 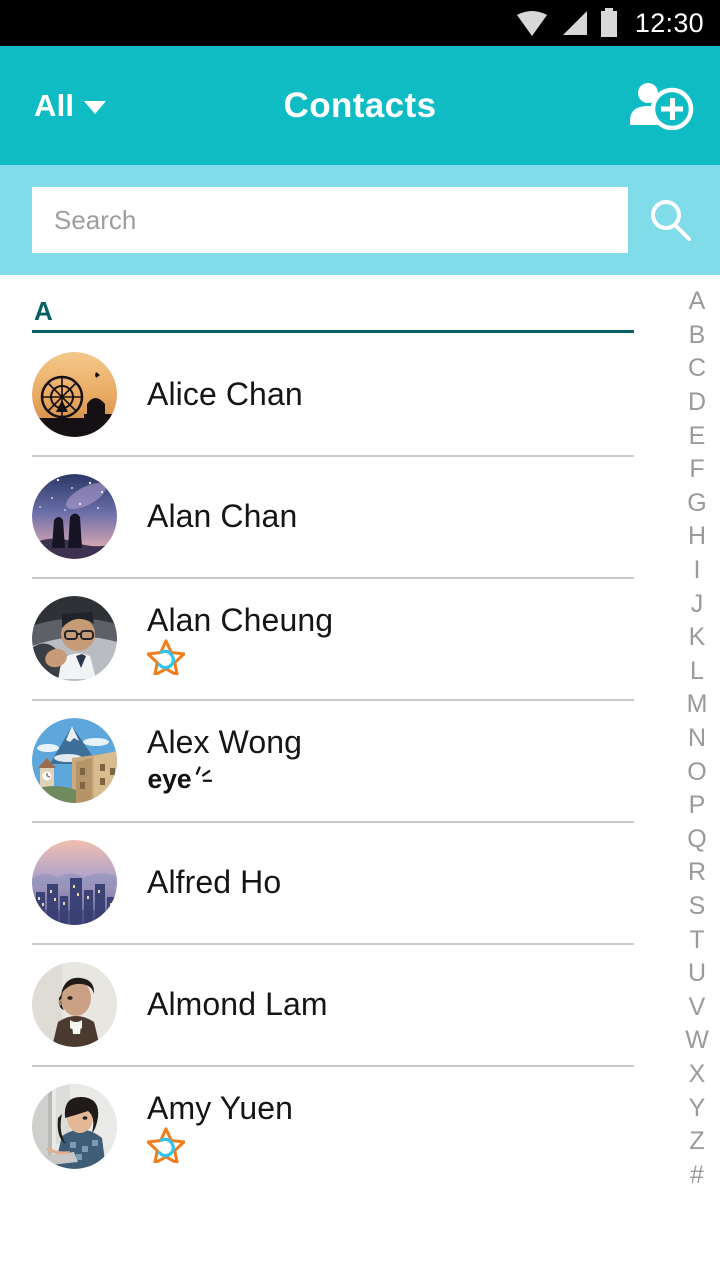 I want to click on woman-laptop-photo, so click(x=74, y=1126).